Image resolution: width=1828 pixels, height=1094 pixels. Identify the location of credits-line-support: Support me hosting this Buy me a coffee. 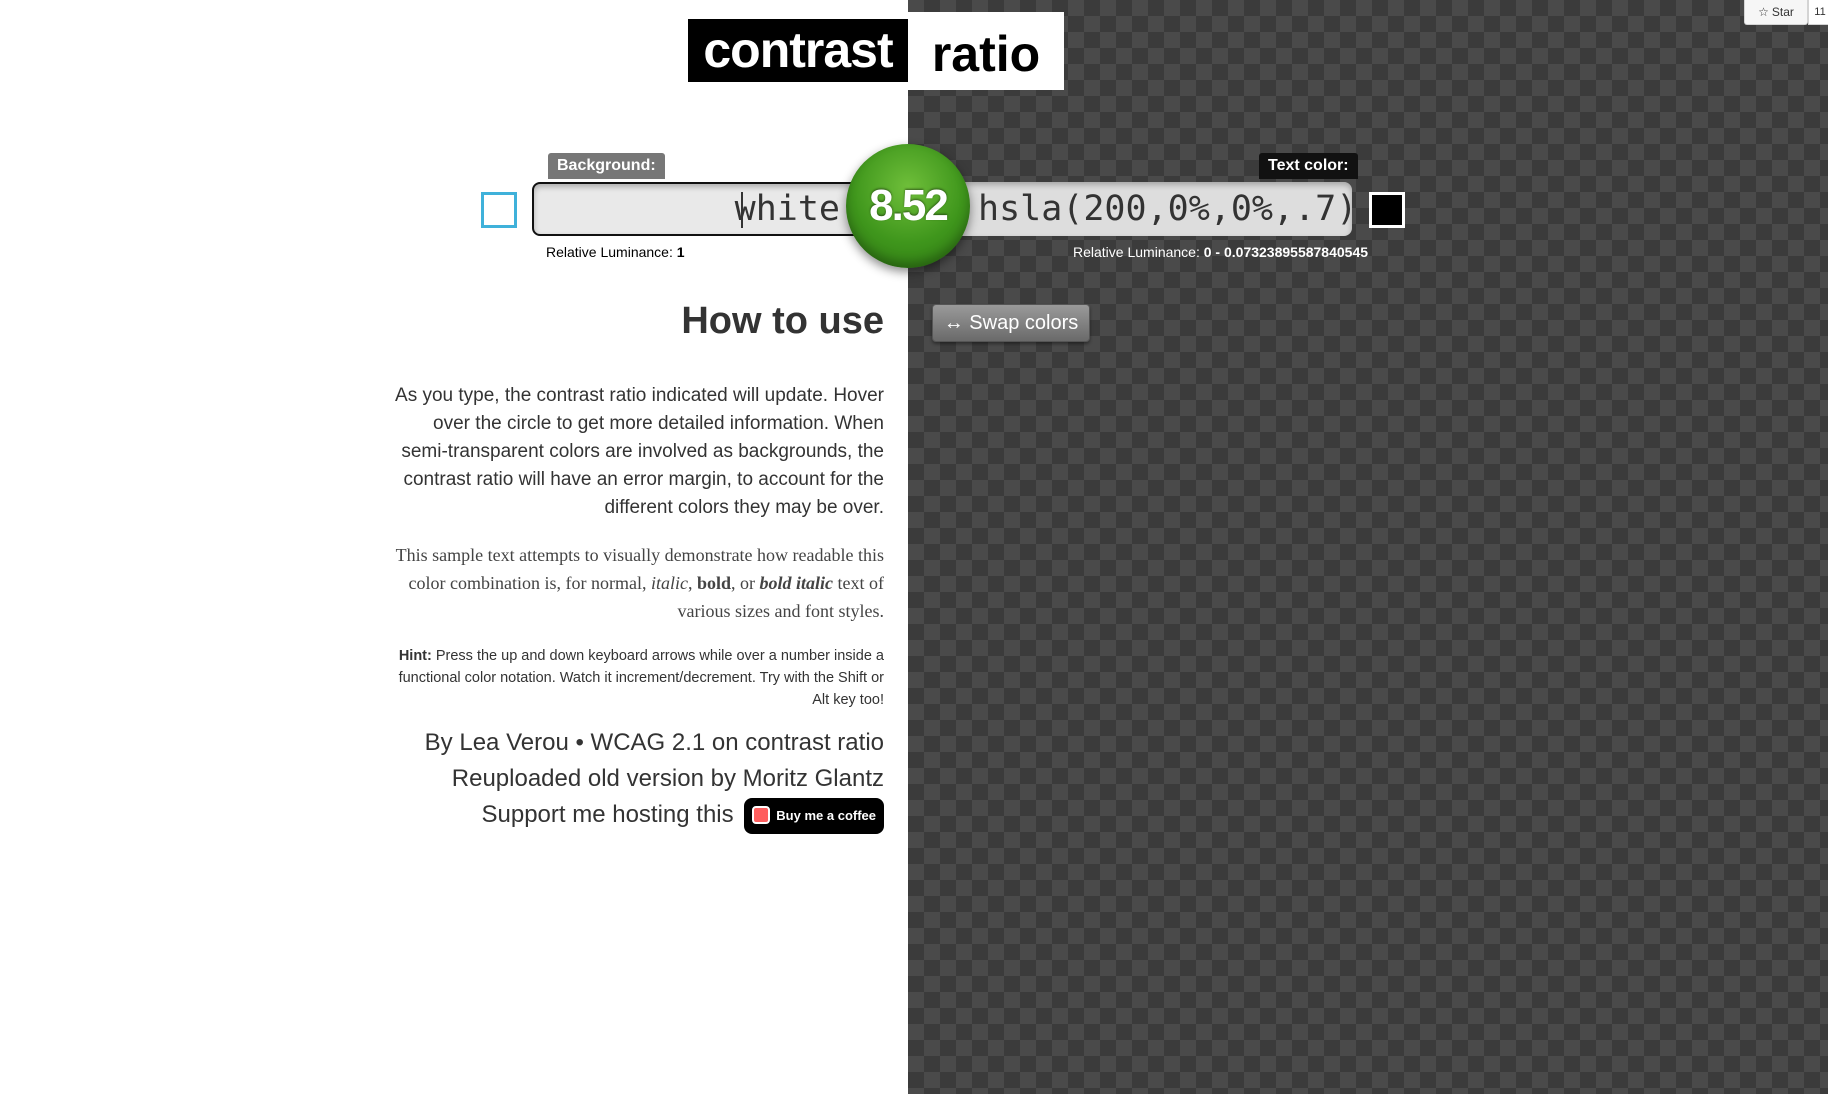
(584, 815).